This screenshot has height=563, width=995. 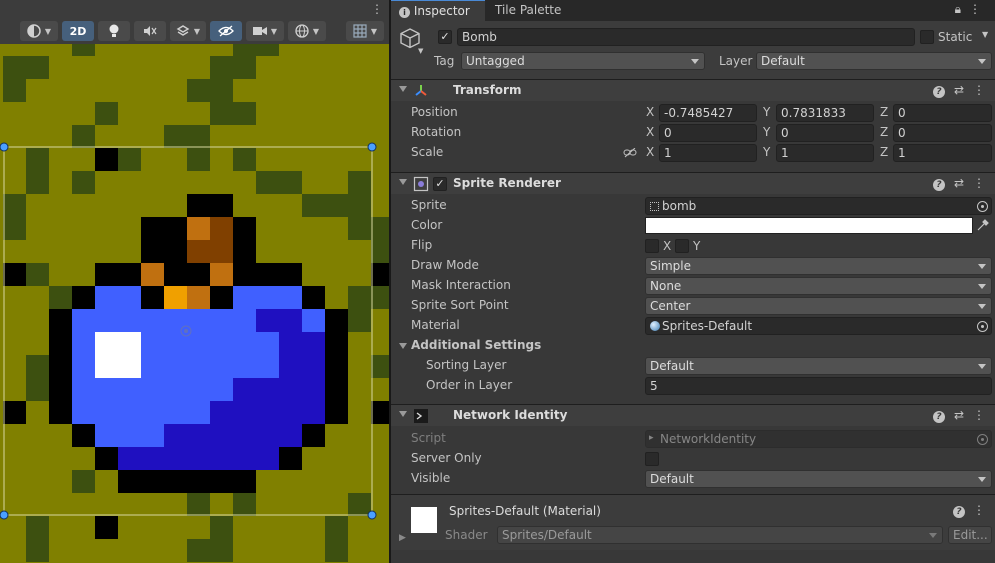 What do you see at coordinates (708, 153) in the screenshot?
I see `scale-x-field: 1` at bounding box center [708, 153].